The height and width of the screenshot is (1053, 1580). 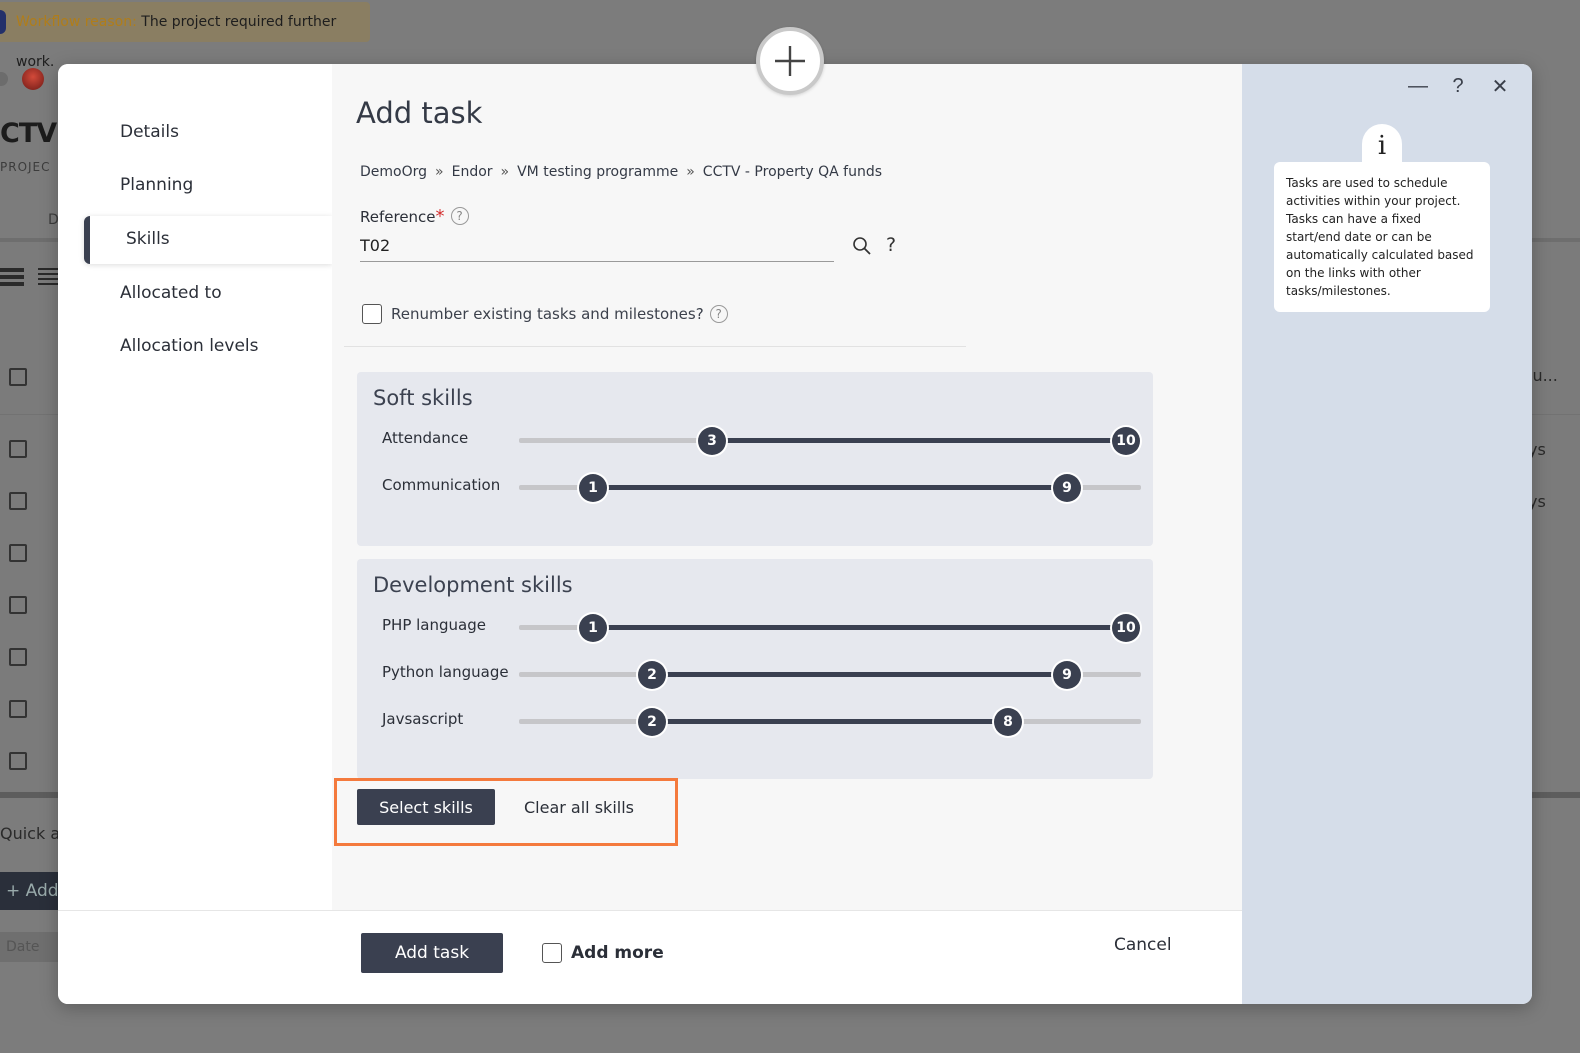 What do you see at coordinates (655, 346) in the screenshot?
I see `divider` at bounding box center [655, 346].